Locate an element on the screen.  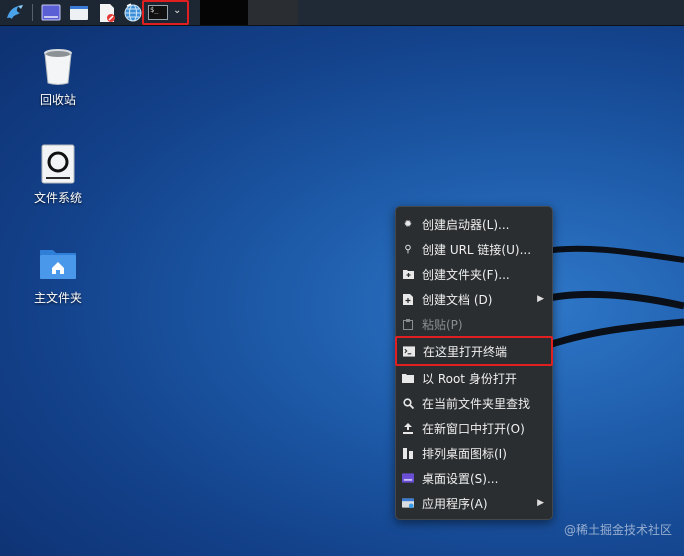
new-document-icon is located at coordinates (408, 299).